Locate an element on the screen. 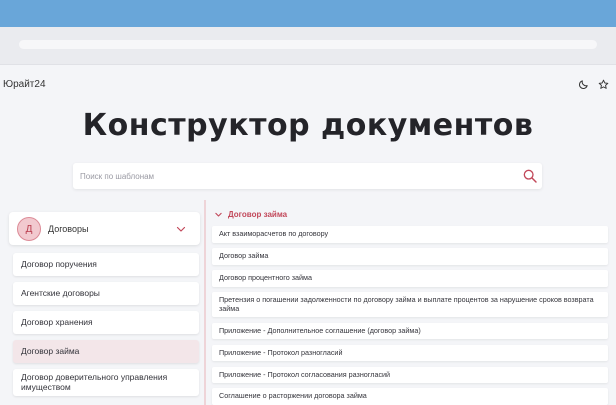 The image size is (616, 405). category-label: Договоры is located at coordinates (68, 229).